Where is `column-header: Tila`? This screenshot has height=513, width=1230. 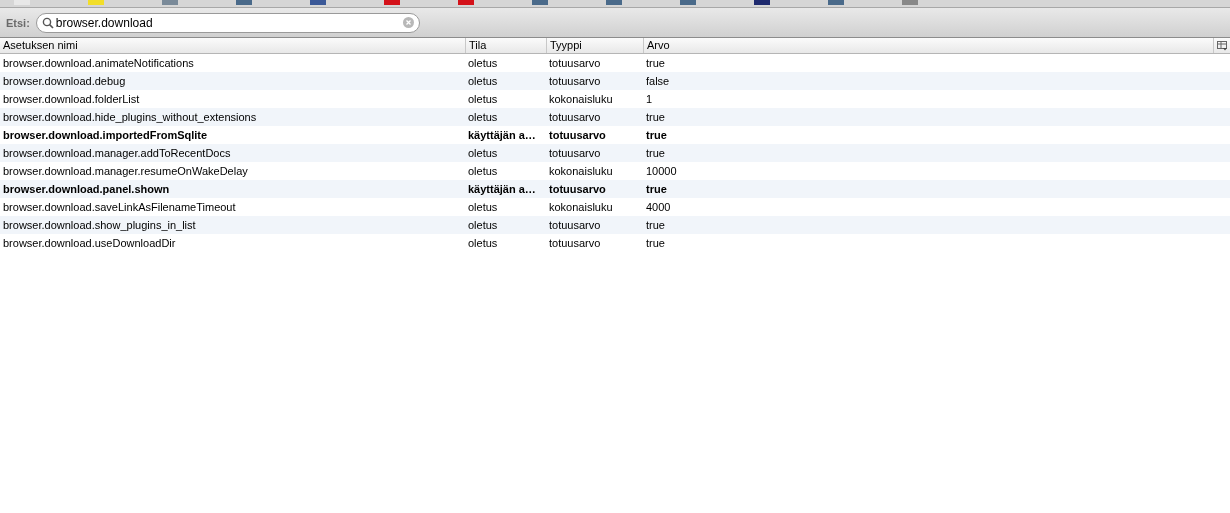
column-header: Tila is located at coordinates (505, 45).